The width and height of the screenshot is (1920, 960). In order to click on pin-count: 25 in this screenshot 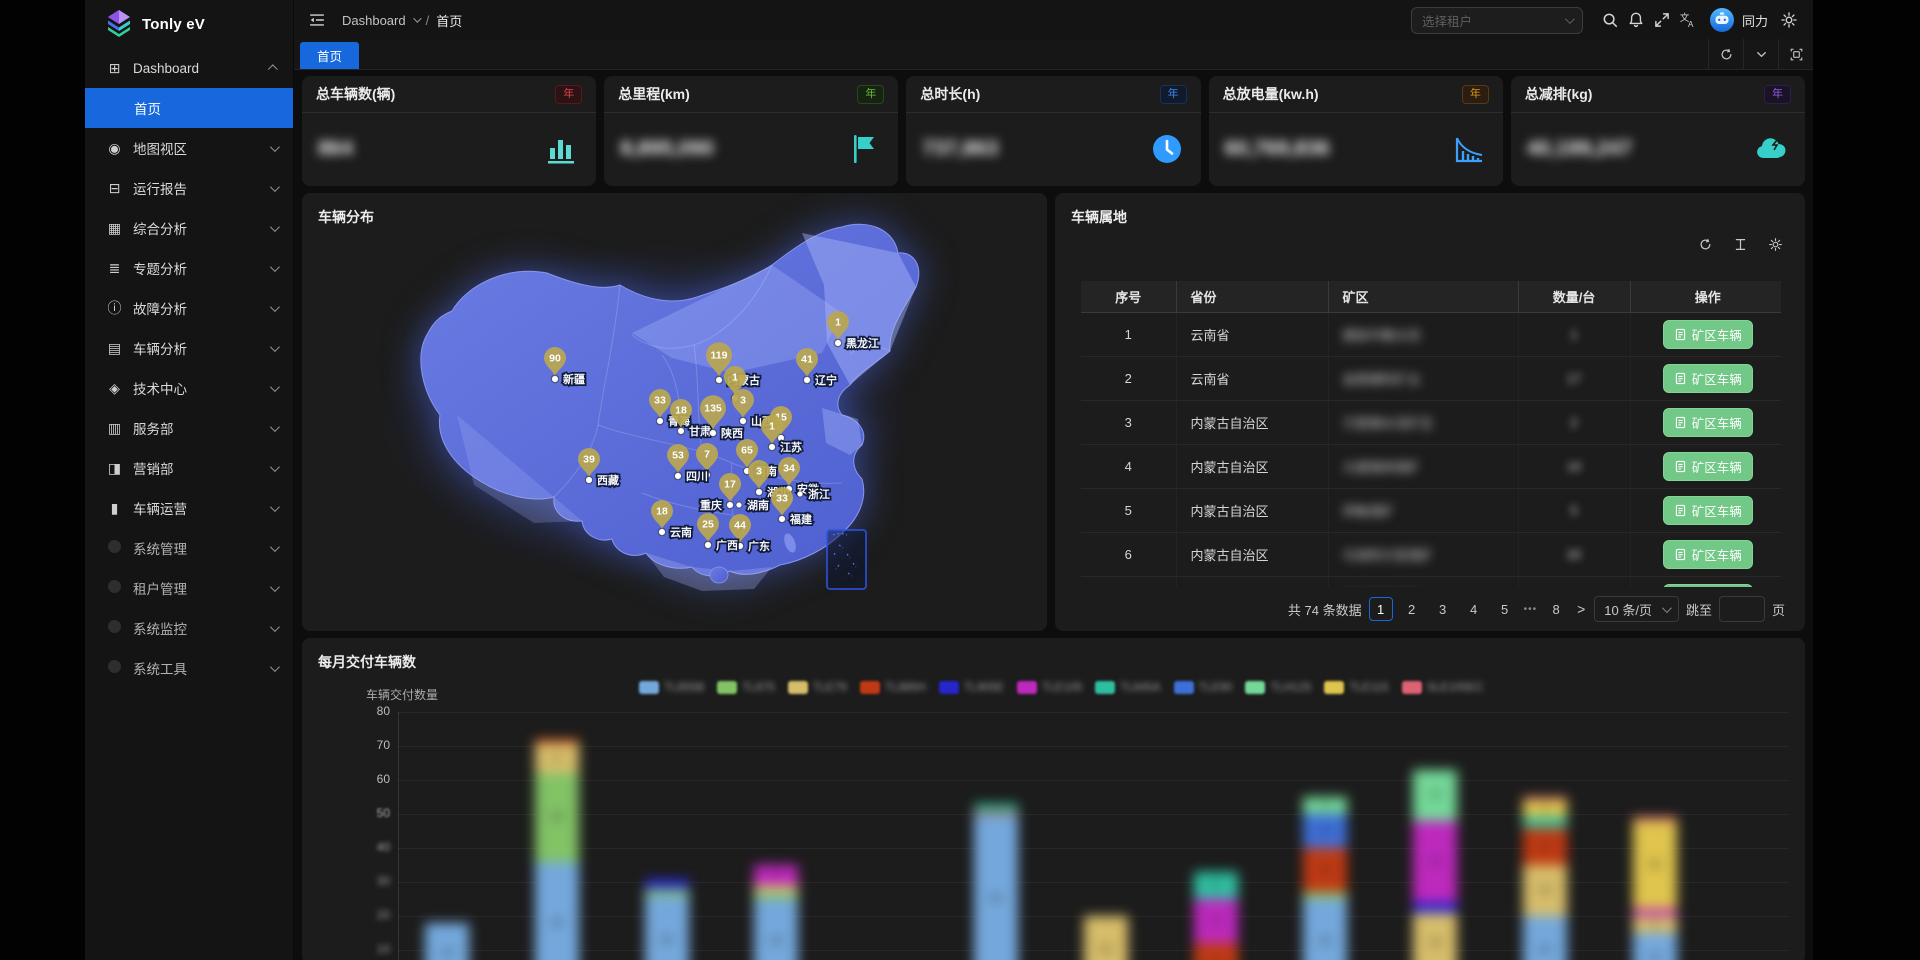, I will do `click(708, 525)`.